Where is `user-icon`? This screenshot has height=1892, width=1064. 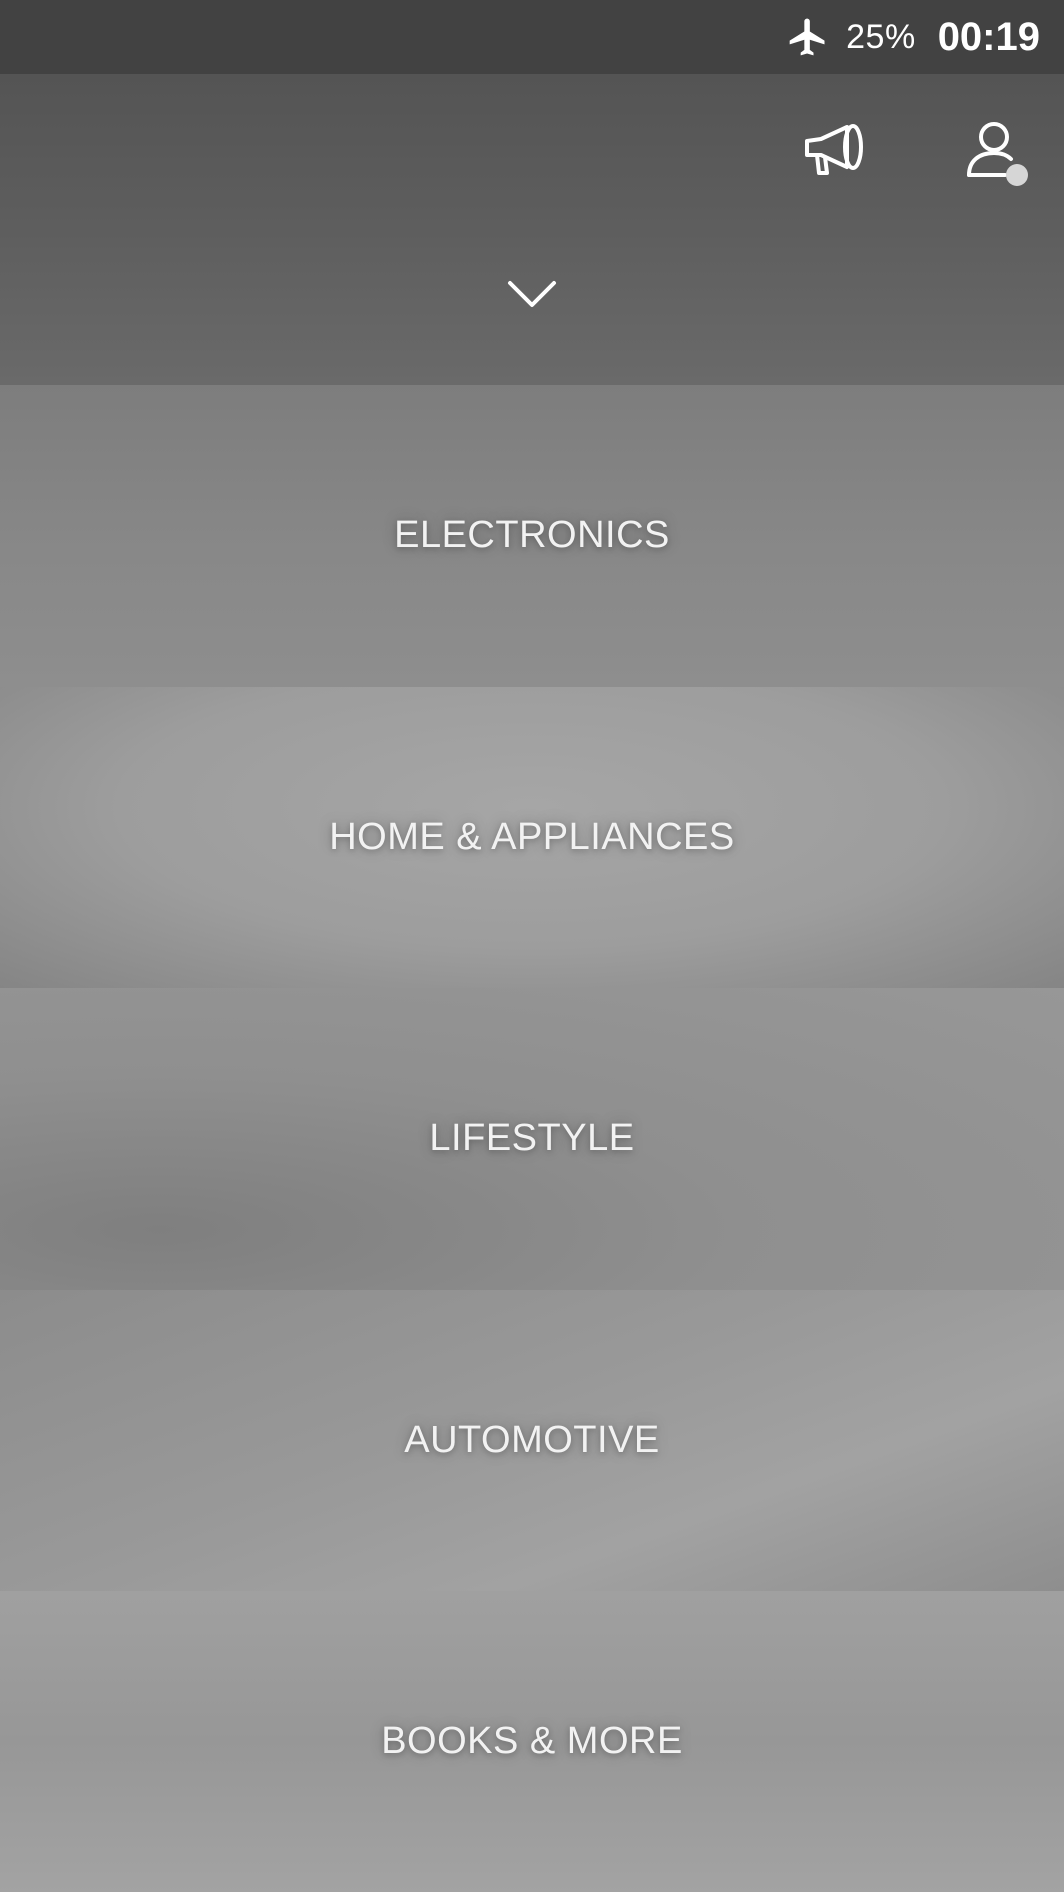 user-icon is located at coordinates (994, 150).